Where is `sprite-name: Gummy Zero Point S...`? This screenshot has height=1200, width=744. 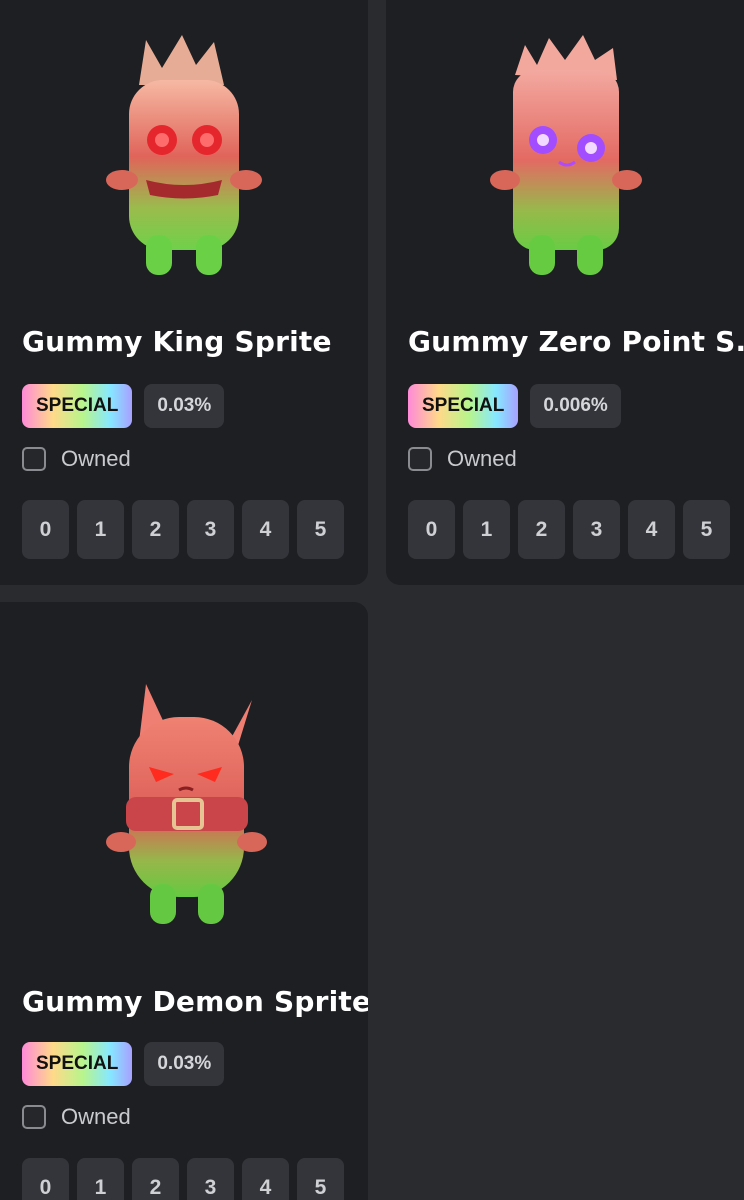
sprite-name: Gummy Zero Point S... is located at coordinates (576, 341).